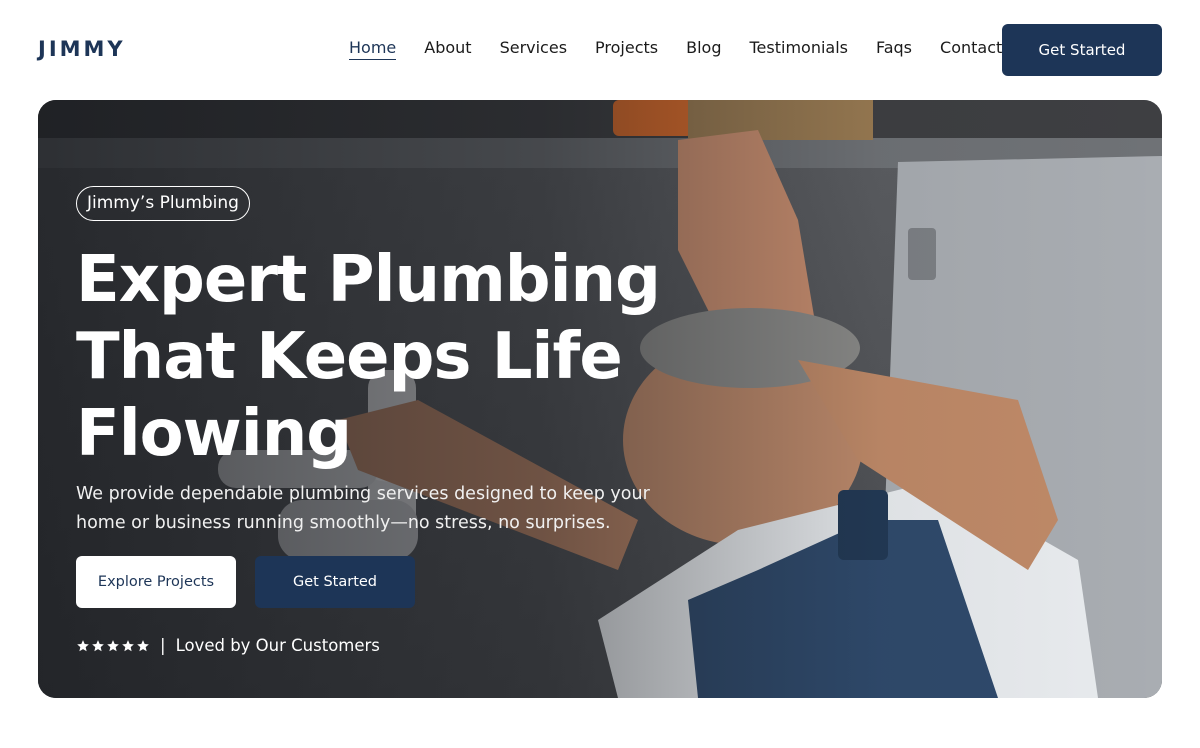 Image resolution: width=1200 pixels, height=748 pixels. I want to click on hero-get-started-button: Get Started, so click(335, 582).